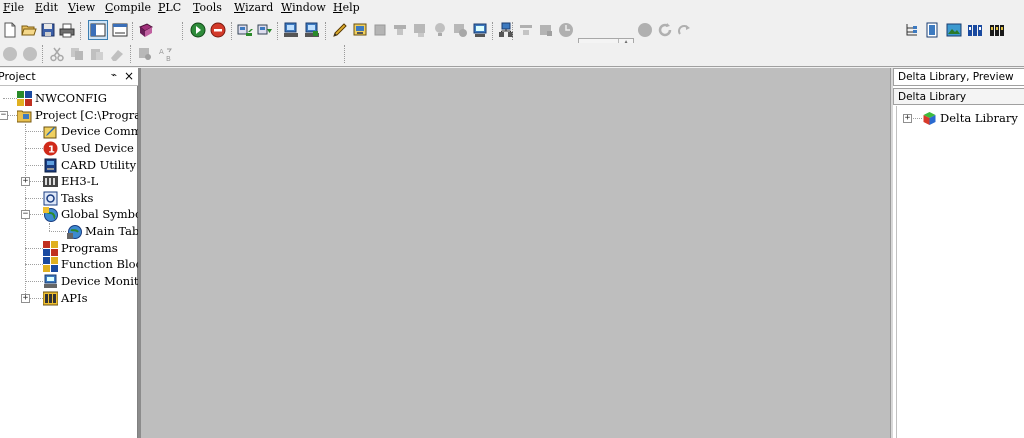  I want to click on eraser-icon, so click(117, 54).